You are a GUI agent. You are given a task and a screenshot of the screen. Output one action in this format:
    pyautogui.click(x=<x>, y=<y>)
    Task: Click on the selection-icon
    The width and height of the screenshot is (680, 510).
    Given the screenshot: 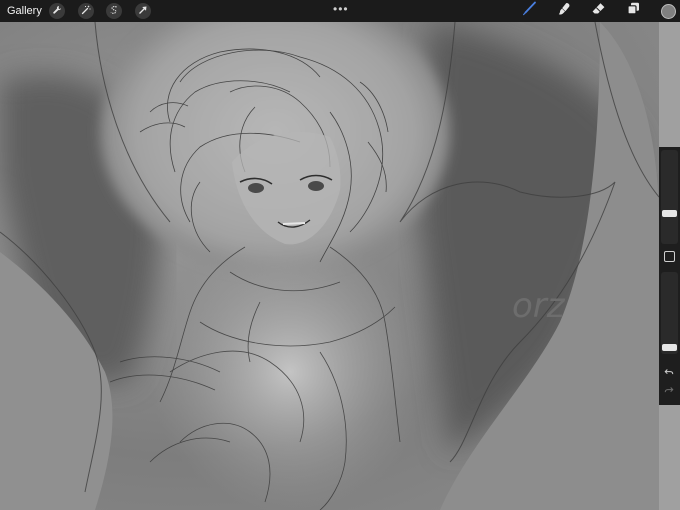 What is the action you would take?
    pyautogui.click(x=114, y=11)
    